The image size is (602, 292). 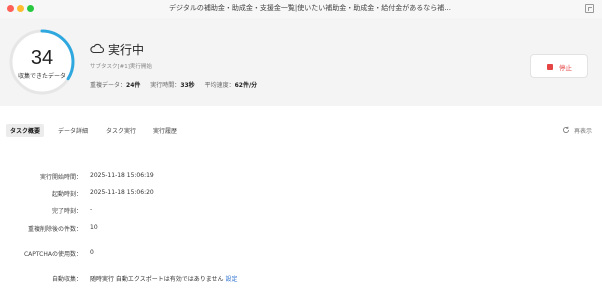 I want to click on auto-collect-value: 随時実行 自動エクスポートは有効ではありません, so click(x=157, y=279).